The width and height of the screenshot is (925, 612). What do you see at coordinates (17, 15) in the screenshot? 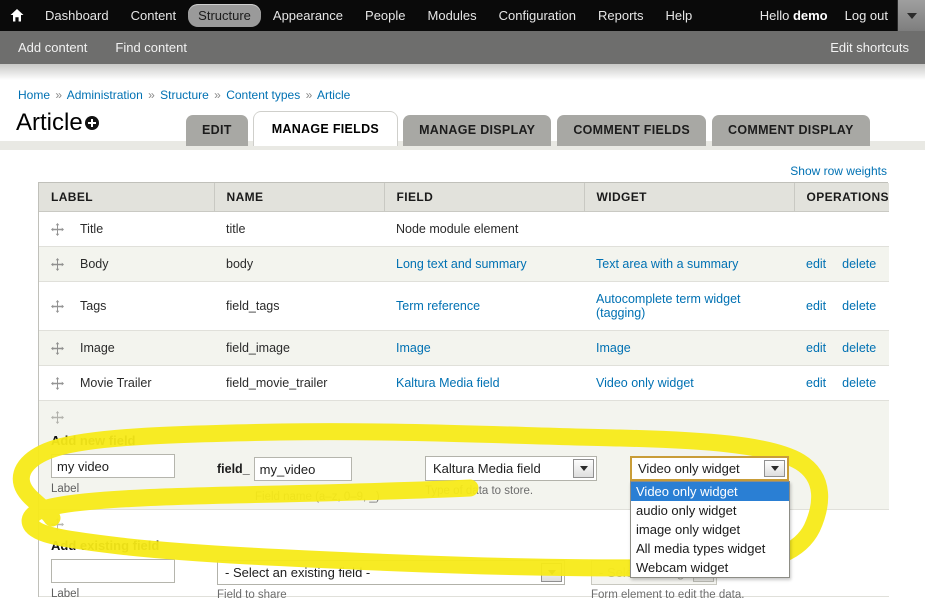
I see `home-icon` at bounding box center [17, 15].